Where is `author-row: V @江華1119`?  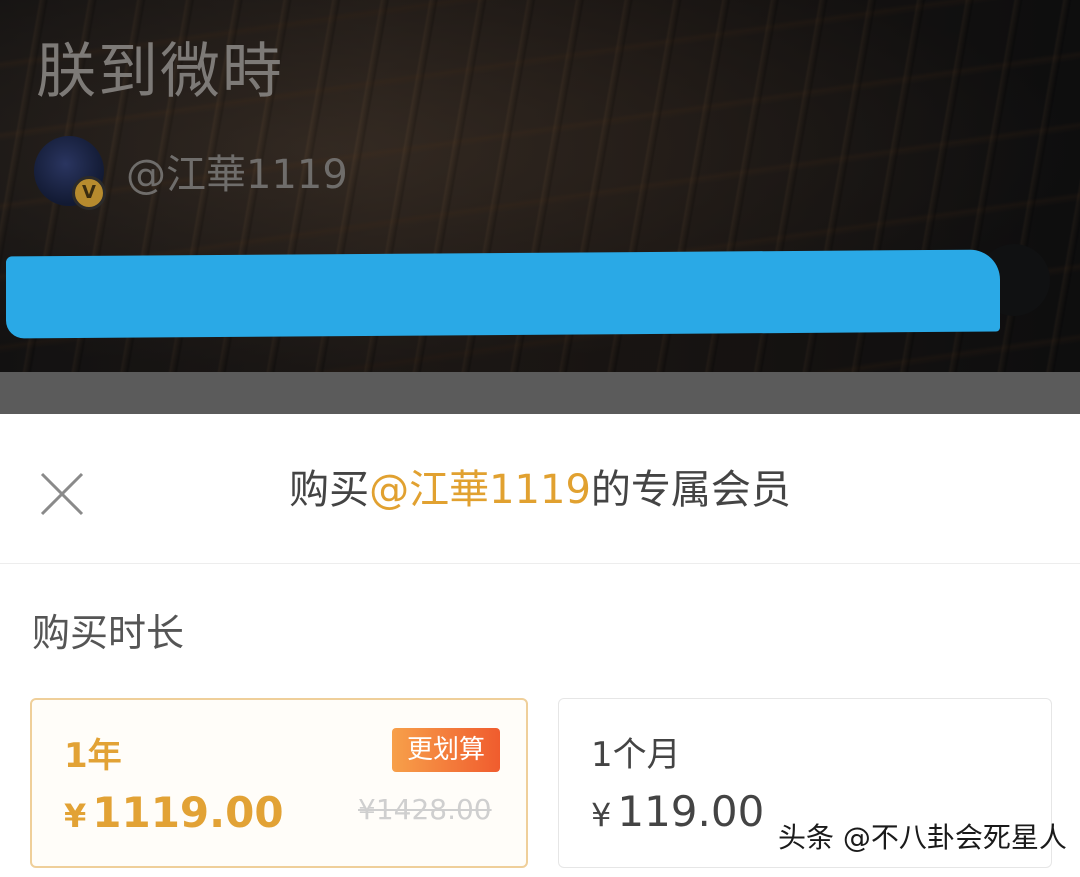
author-row: V @江華1119 is located at coordinates (191, 173).